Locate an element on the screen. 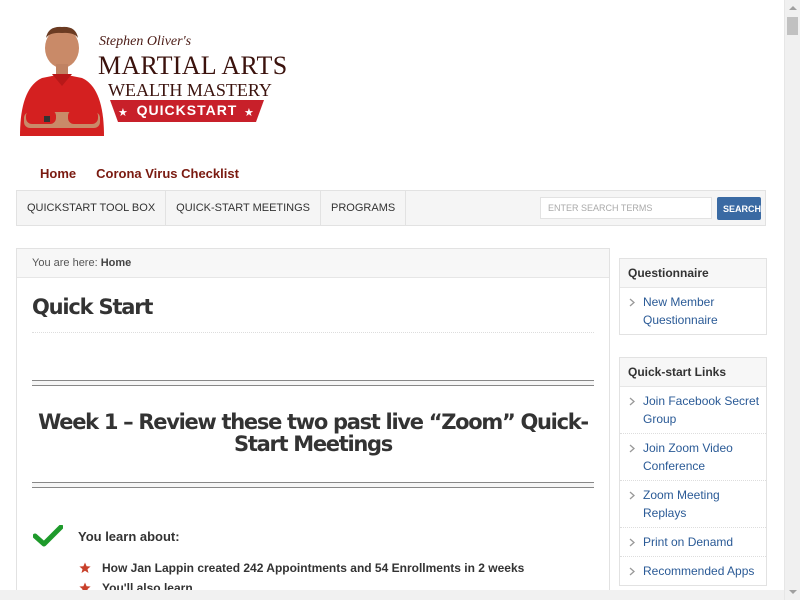  sidebar-link-label: Join Zoom Video Conference is located at coordinates (688, 457).